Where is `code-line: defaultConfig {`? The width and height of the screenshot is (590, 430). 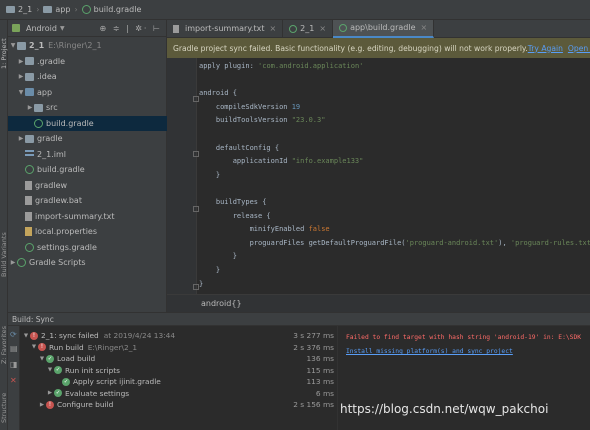
code-line: defaultConfig { is located at coordinates (239, 147).